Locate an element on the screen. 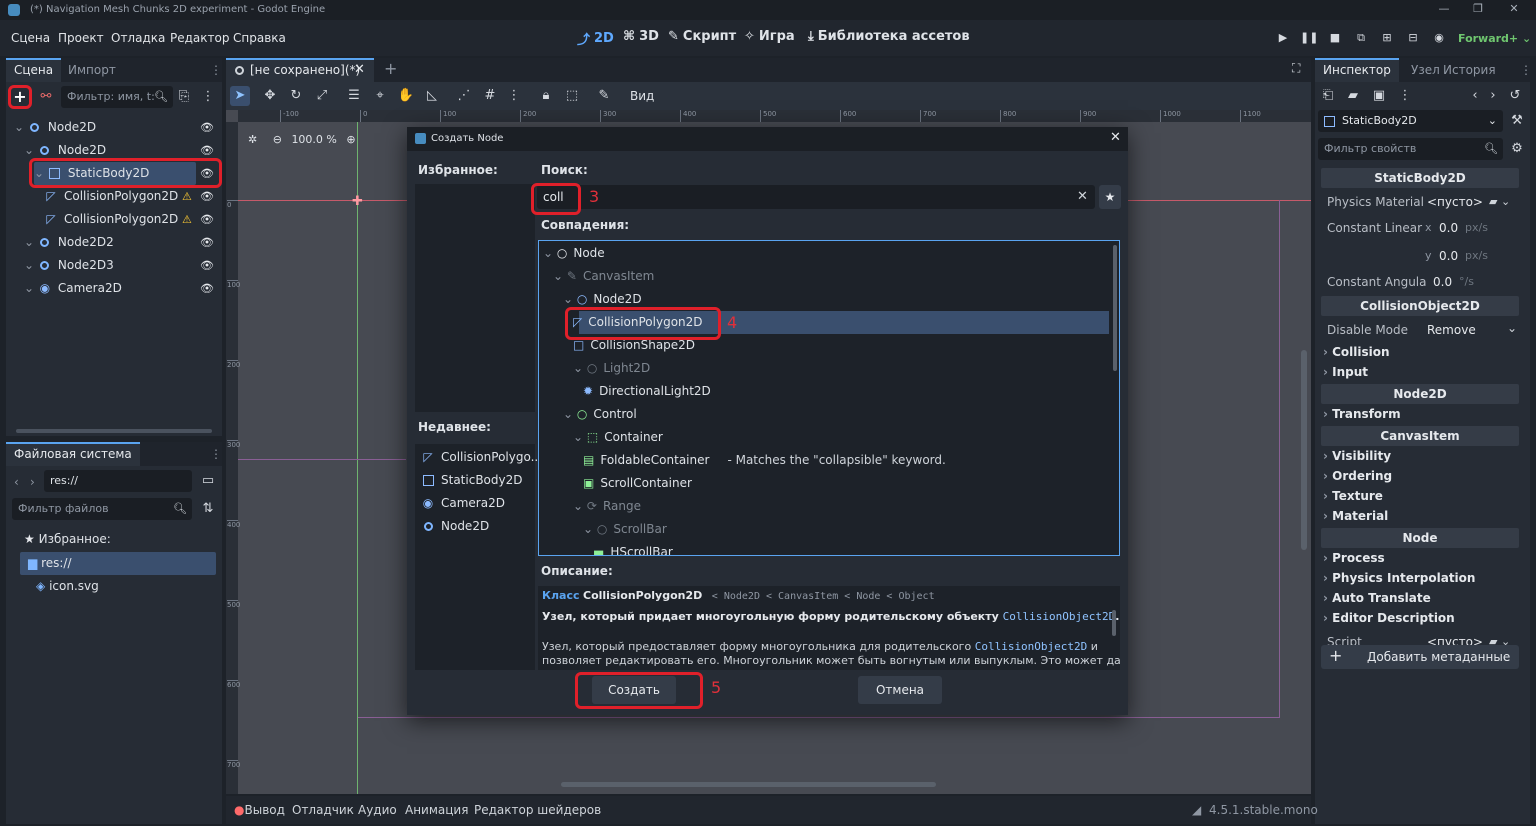 Image resolution: width=1536 pixels, height=826 pixels. play-custom-scene-button: ⊟ is located at coordinates (1413, 38).